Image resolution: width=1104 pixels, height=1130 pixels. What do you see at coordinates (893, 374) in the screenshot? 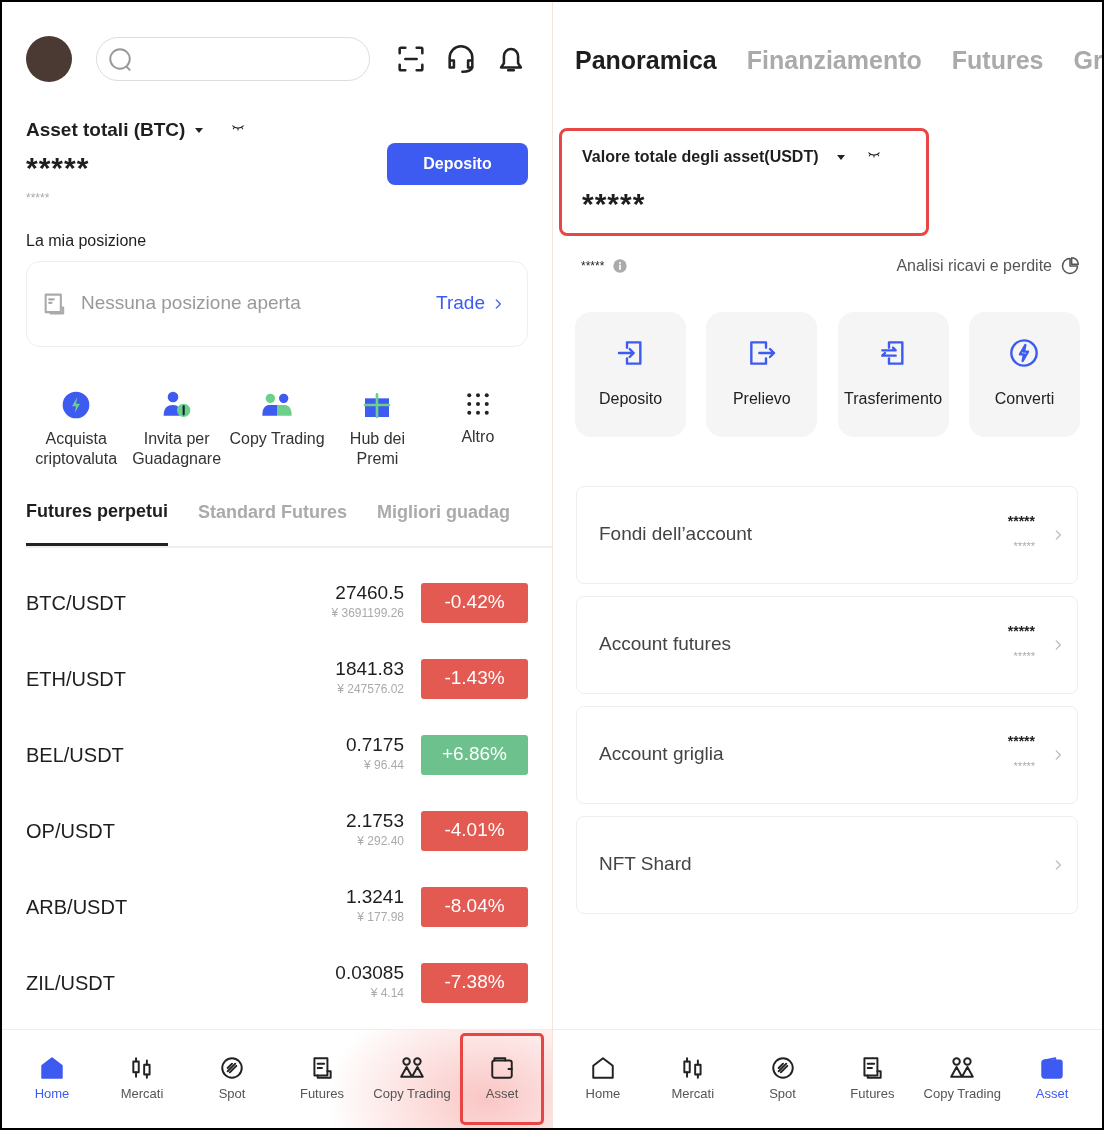
I see `action-button: Trasferimento` at bounding box center [893, 374].